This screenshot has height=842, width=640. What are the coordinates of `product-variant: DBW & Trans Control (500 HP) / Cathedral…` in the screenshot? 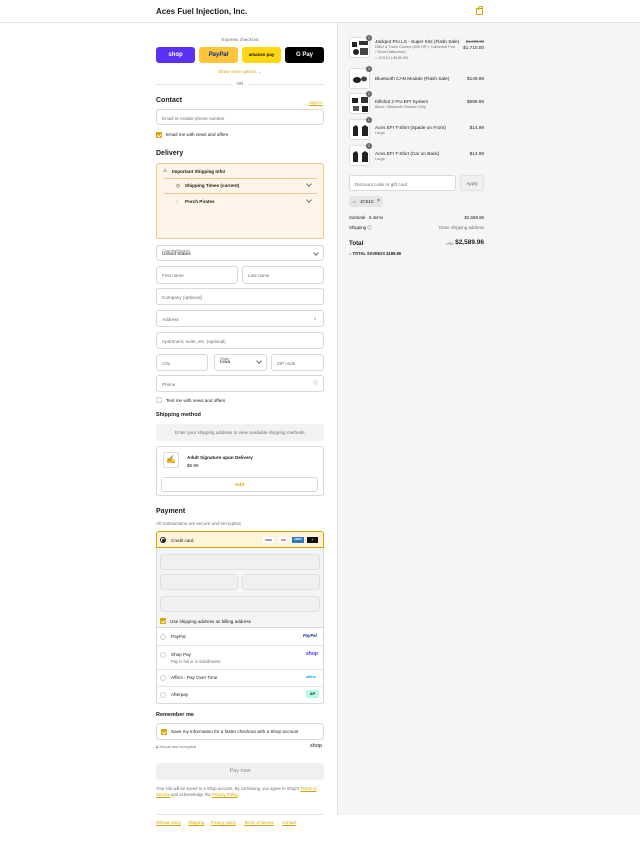 It's located at (415, 47).